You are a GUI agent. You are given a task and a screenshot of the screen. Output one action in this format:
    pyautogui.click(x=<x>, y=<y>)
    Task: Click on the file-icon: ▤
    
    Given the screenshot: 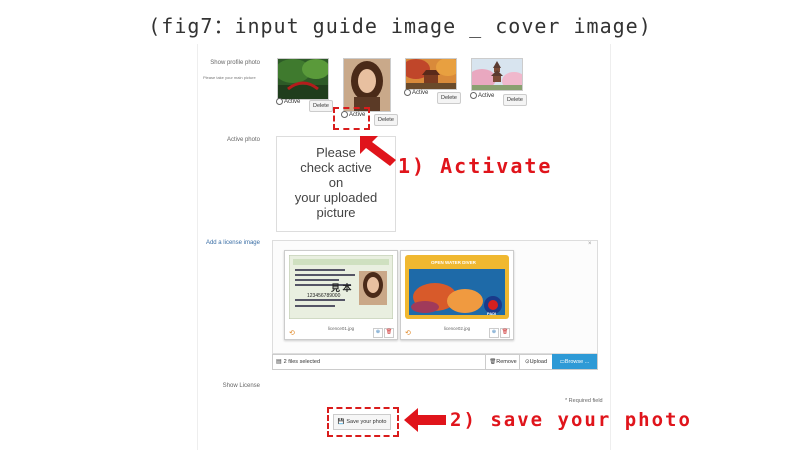 What is the action you would take?
    pyautogui.click(x=279, y=362)
    